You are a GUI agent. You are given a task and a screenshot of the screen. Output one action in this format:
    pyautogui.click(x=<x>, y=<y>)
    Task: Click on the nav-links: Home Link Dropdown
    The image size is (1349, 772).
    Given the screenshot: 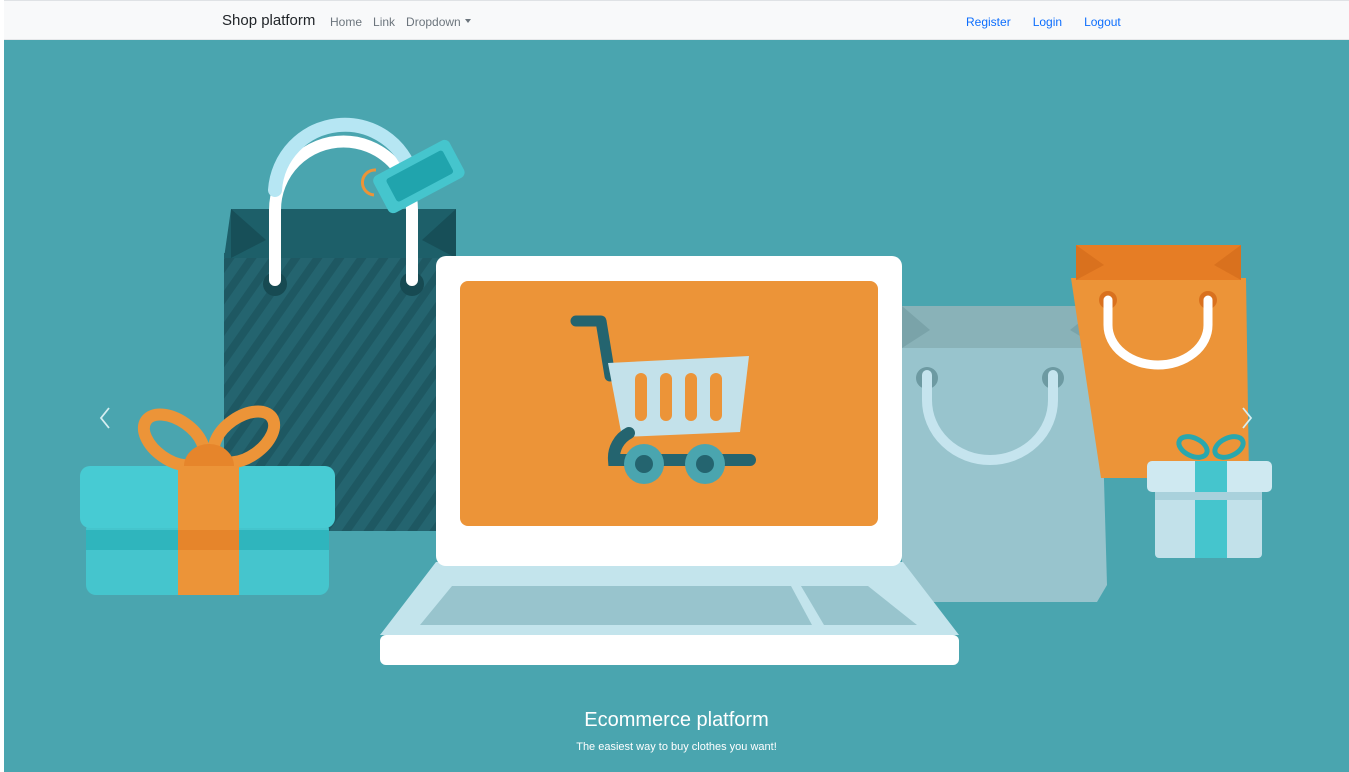 What is the action you would take?
    pyautogui.click(x=406, y=22)
    